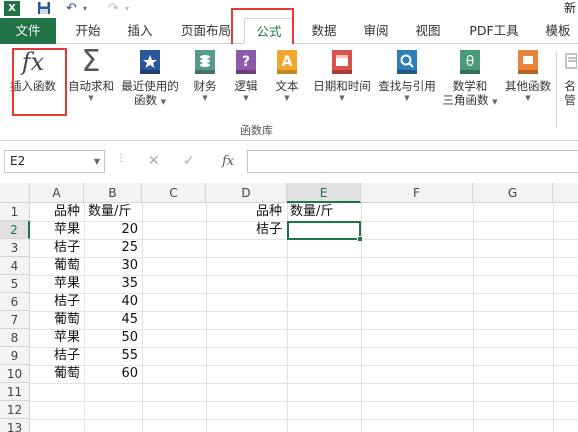 The width and height of the screenshot is (578, 432). Describe the element at coordinates (113, 374) in the screenshot. I see `cell-b10: 60` at that location.